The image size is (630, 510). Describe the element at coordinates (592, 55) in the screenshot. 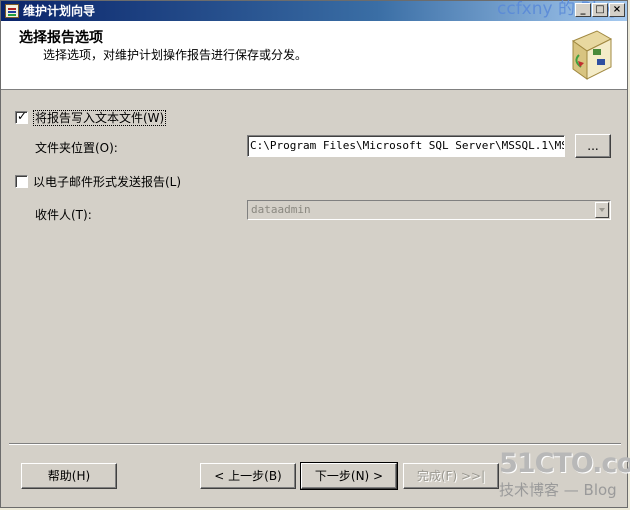

I see `wizard-banner-icon` at that location.